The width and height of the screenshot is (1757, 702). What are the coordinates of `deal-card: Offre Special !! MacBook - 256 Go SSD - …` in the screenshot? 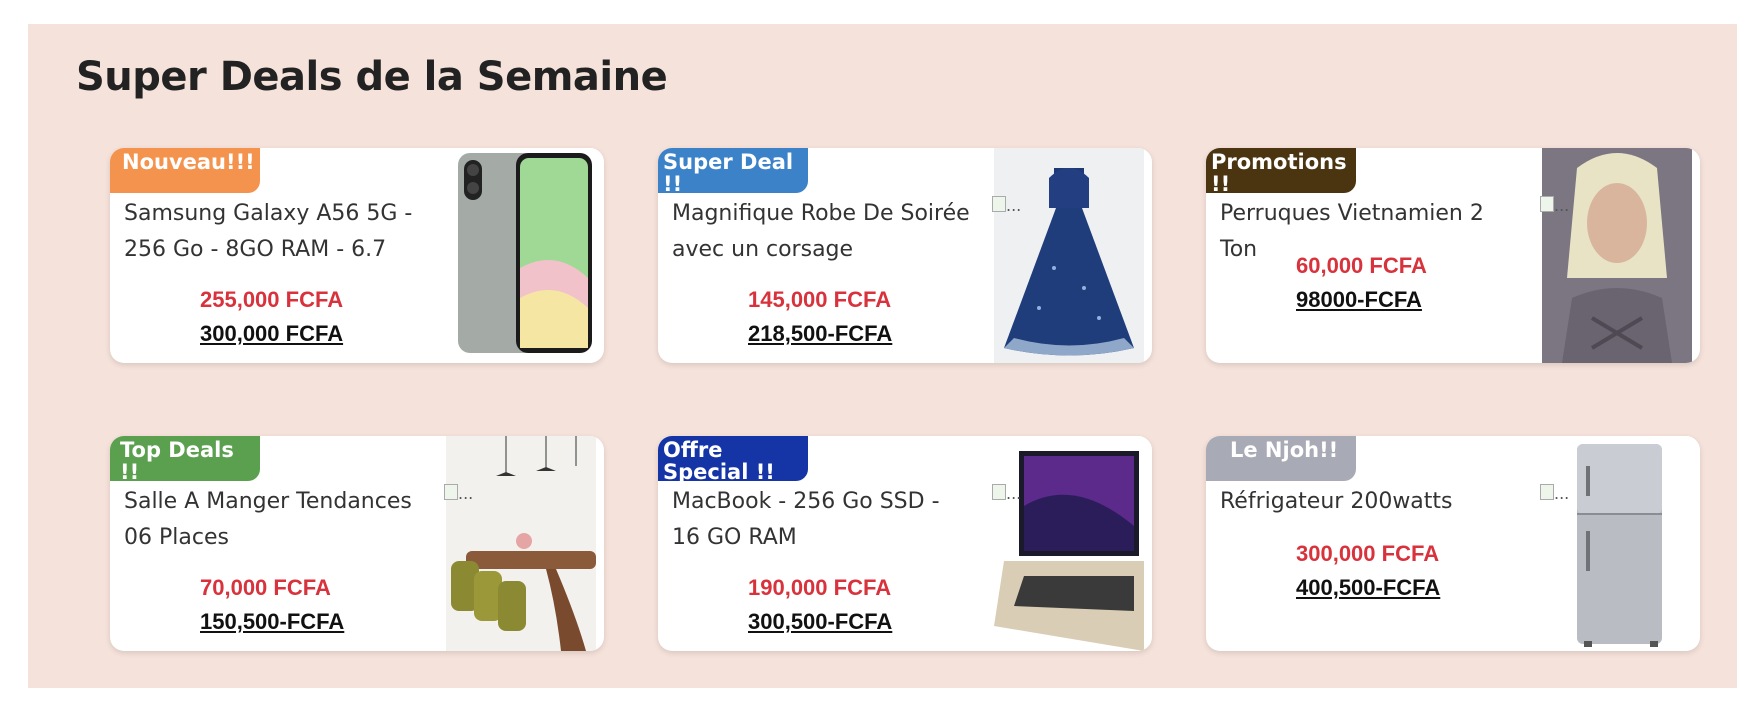 It's located at (905, 543).